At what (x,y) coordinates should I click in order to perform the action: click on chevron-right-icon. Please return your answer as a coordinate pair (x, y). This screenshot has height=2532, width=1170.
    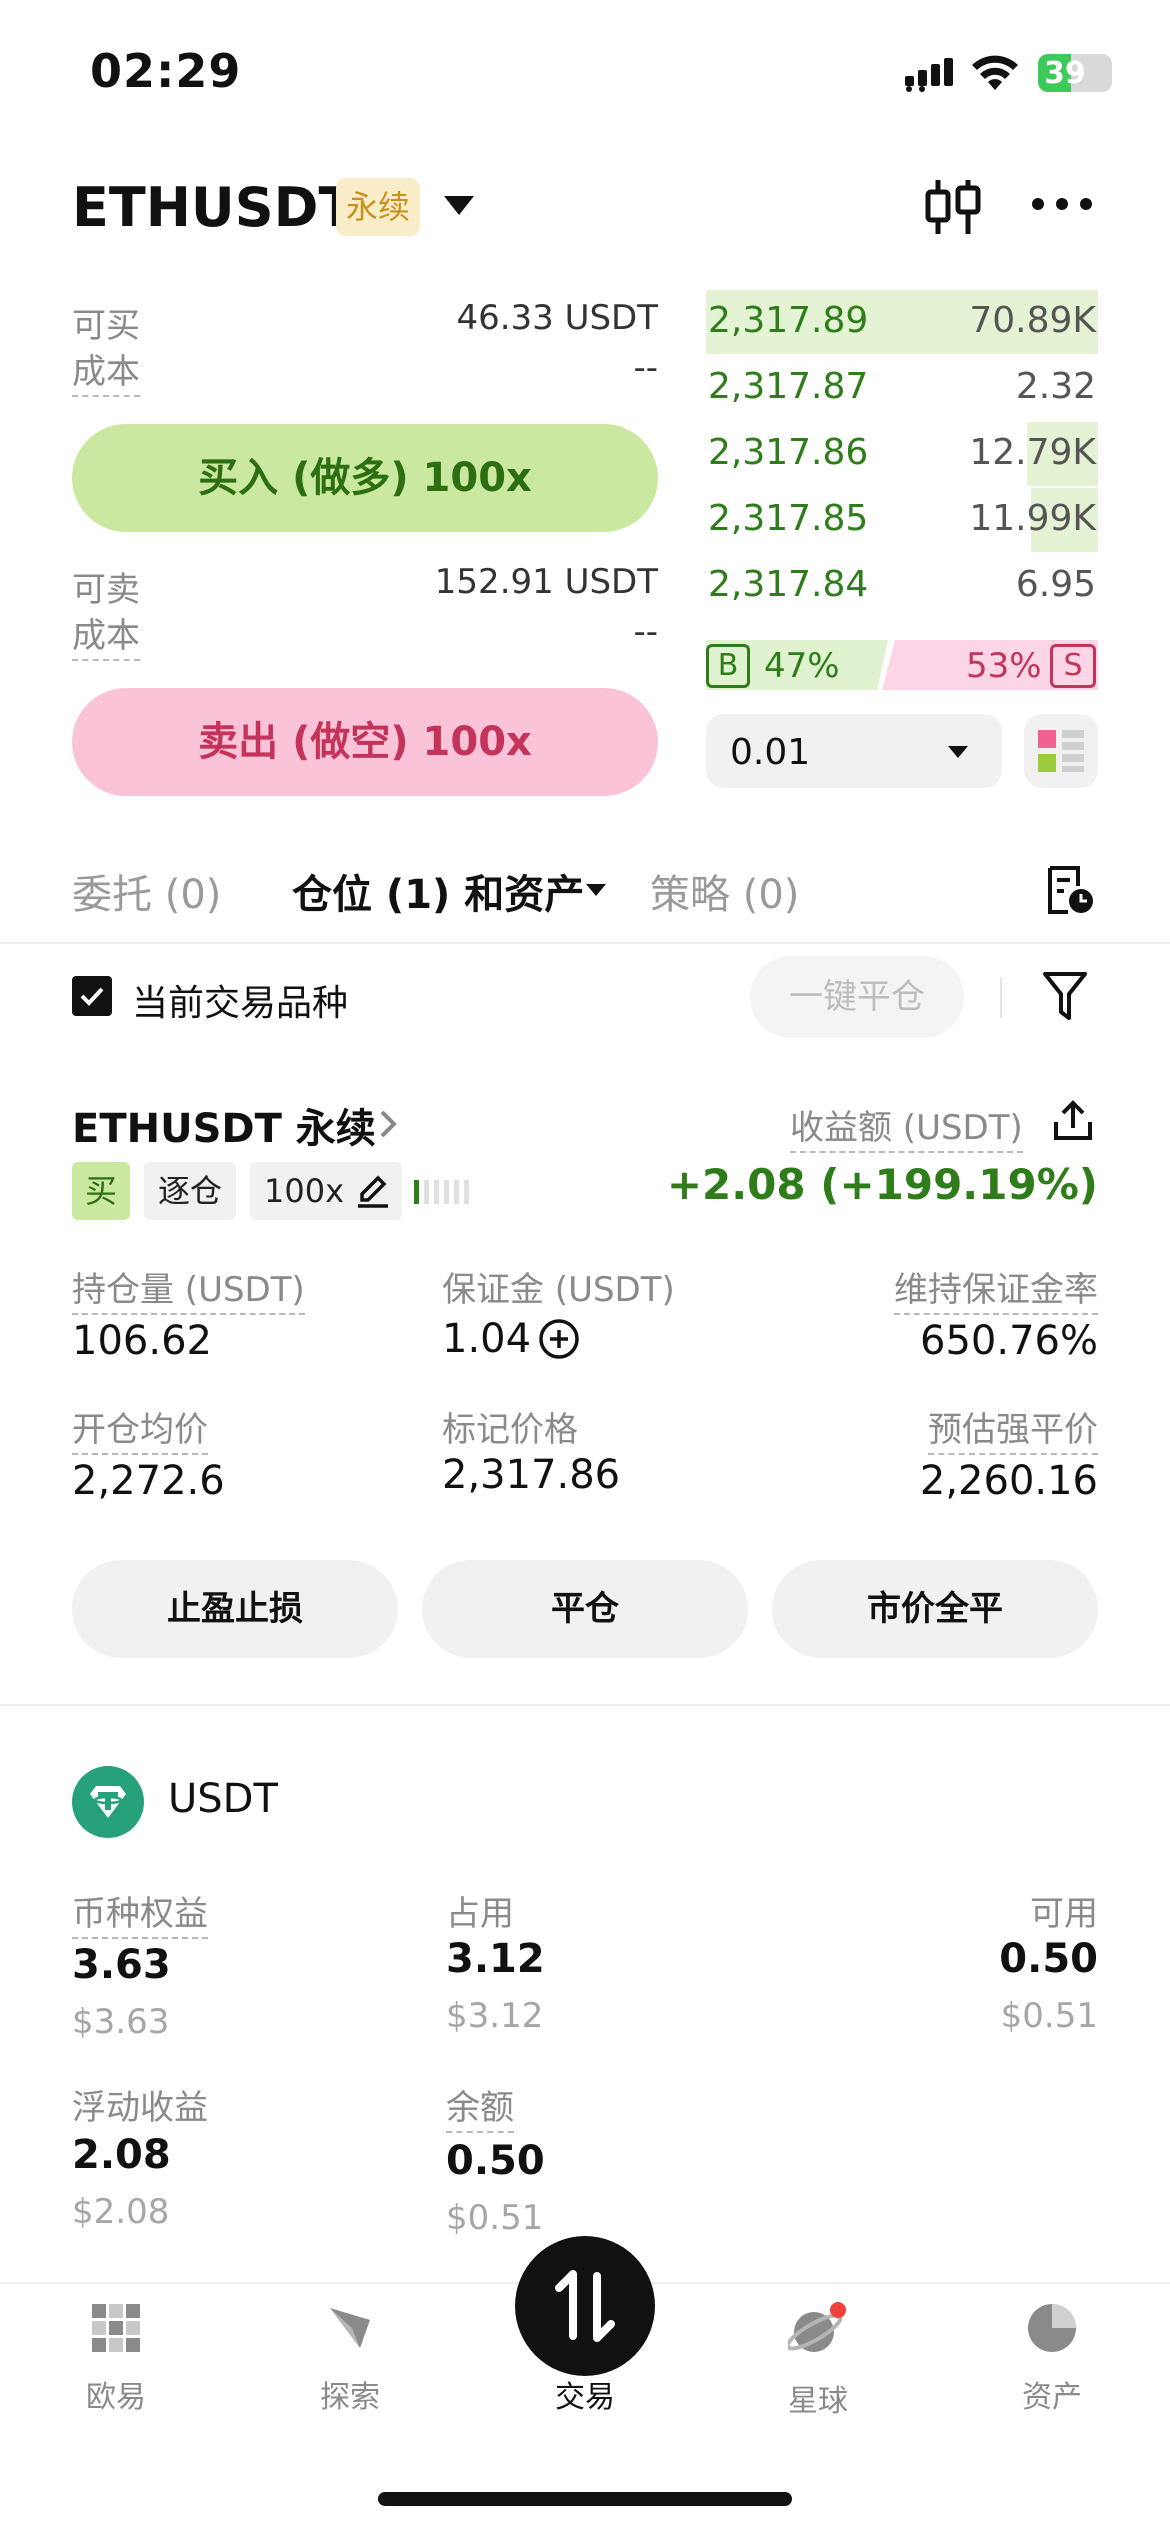
    Looking at the image, I should click on (388, 1124).